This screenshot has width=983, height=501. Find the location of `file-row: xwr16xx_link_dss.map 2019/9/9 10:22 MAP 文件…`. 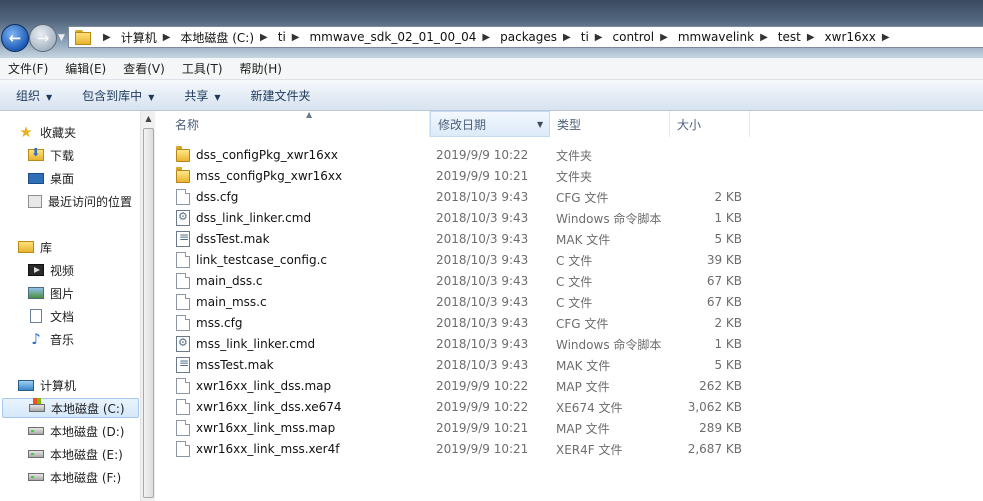

file-row: xwr16xx_link_dss.map 2019/9/9 10:22 MAP 文件… is located at coordinates (470, 386).